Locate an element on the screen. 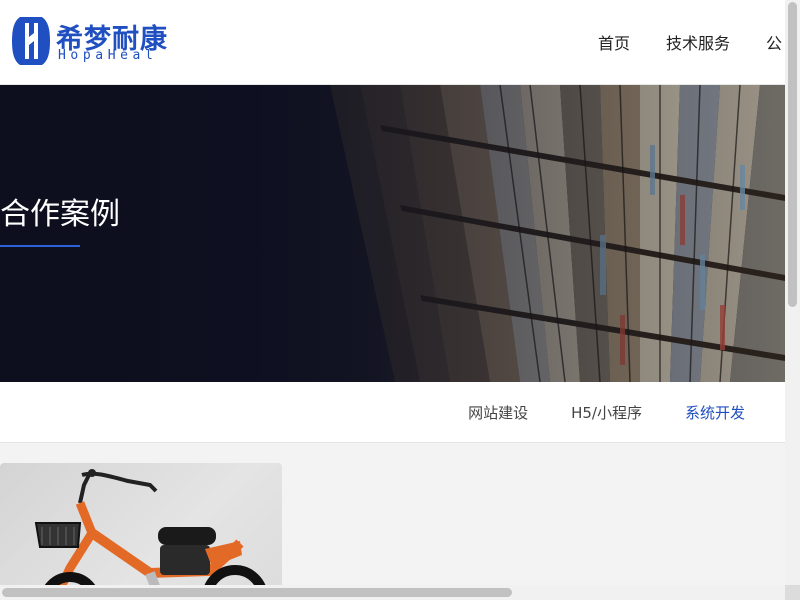 This screenshot has width=800, height=600. nav-item-company: 公 is located at coordinates (774, 42).